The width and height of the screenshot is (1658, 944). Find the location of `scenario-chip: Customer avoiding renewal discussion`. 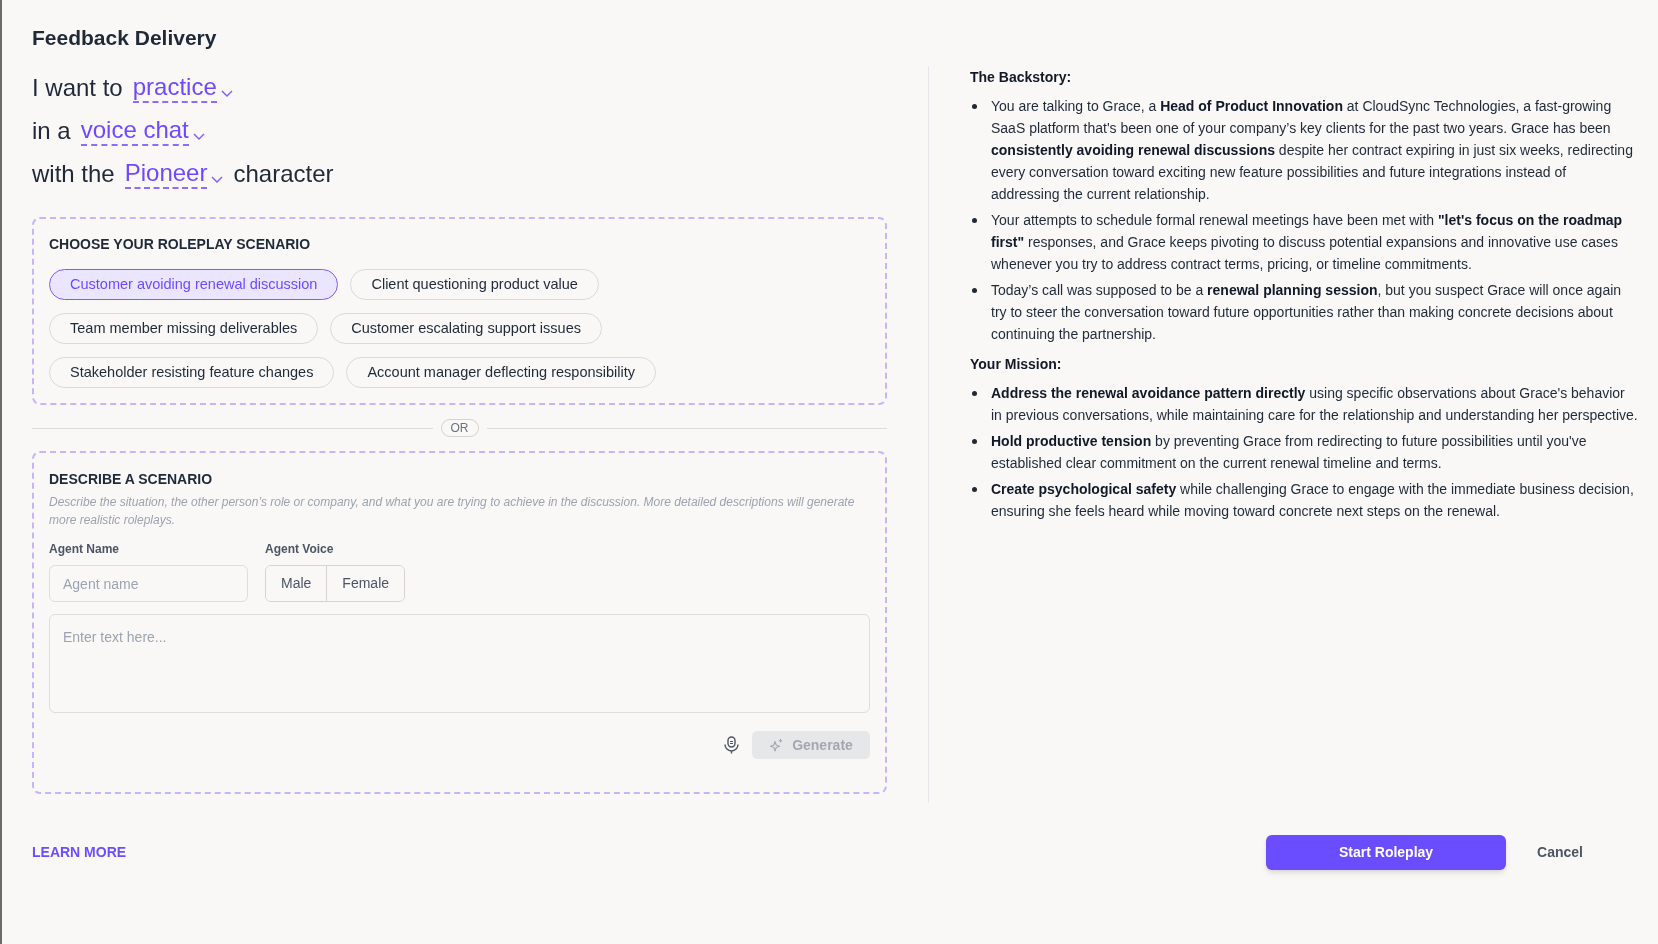

scenario-chip: Customer avoiding renewal discussion is located at coordinates (194, 284).